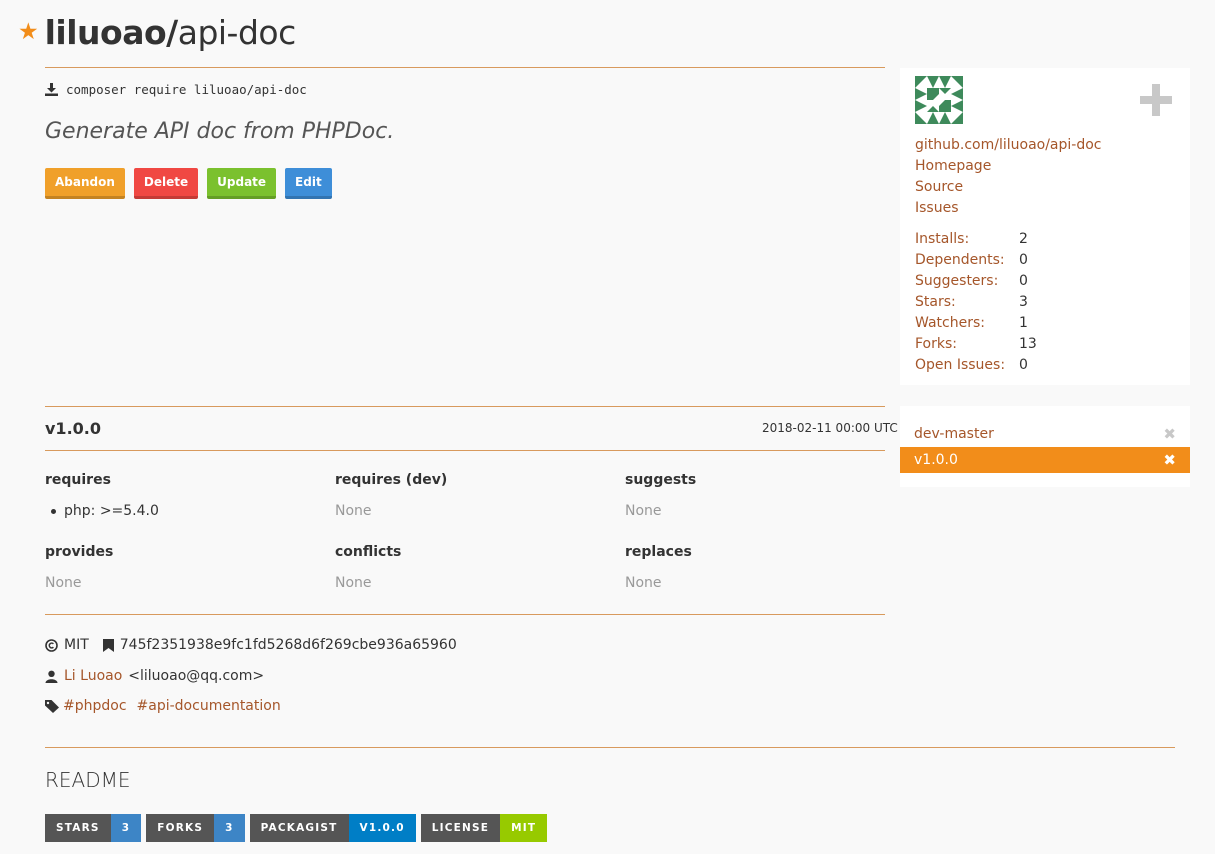 The image size is (1215, 854). I want to click on page-title: ★ liluoao/ api-doc, so click(157, 32).